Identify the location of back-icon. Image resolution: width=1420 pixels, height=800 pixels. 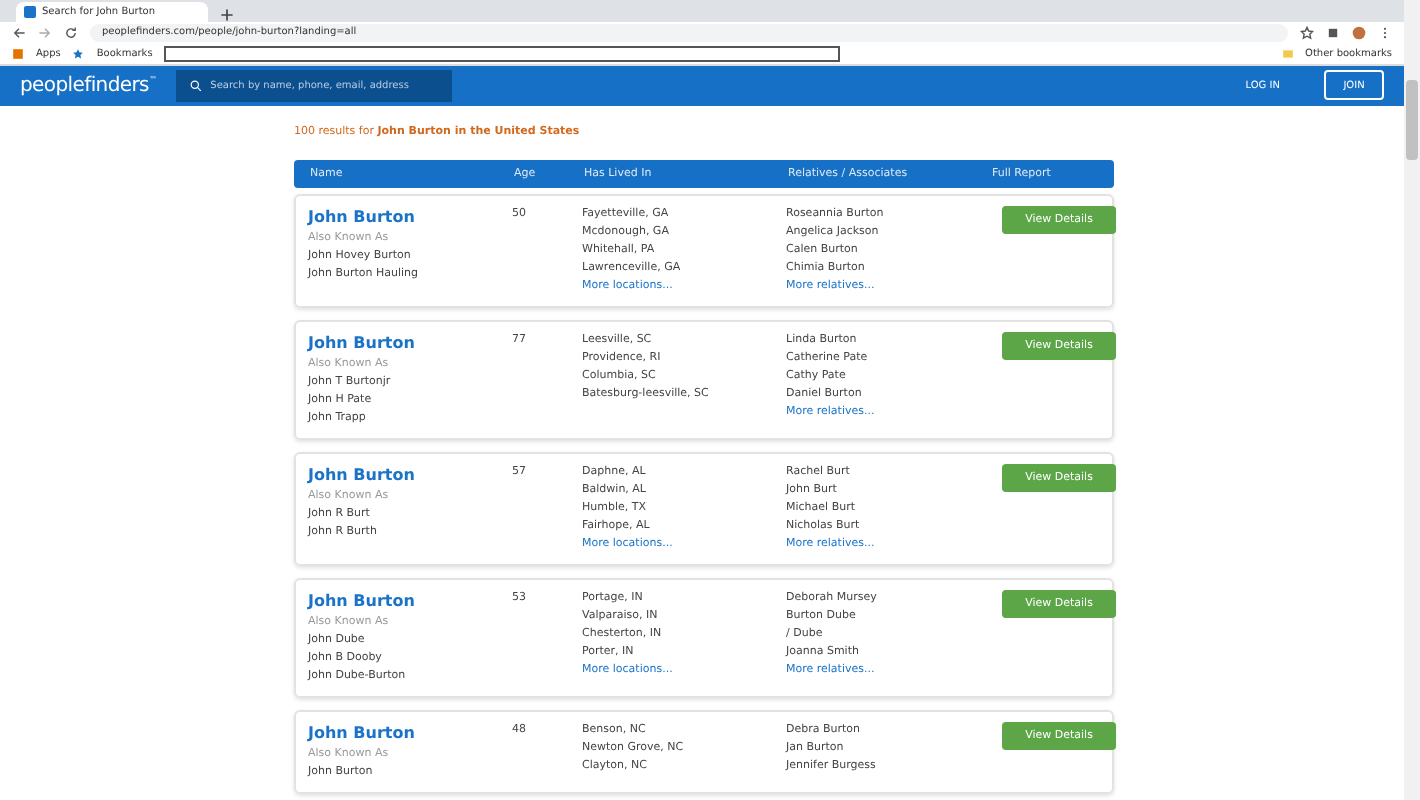
(19, 32).